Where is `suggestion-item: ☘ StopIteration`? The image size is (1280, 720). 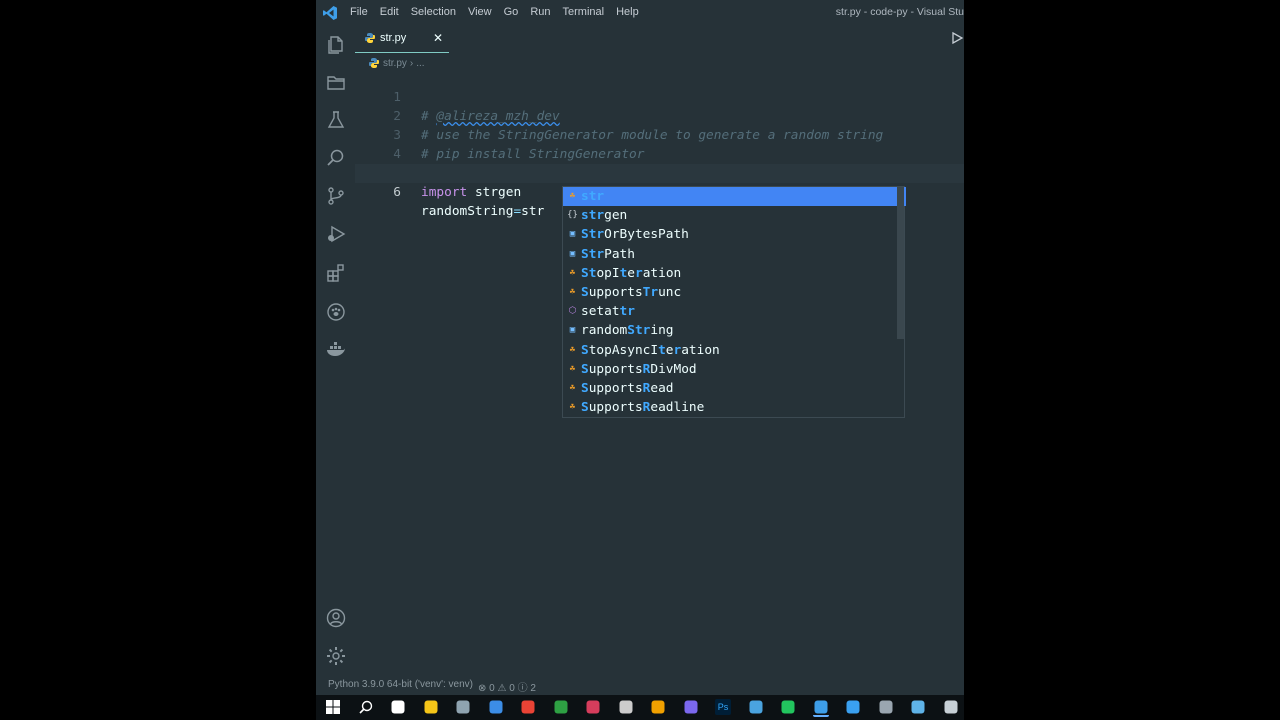 suggestion-item: ☘ StopIteration is located at coordinates (734, 273).